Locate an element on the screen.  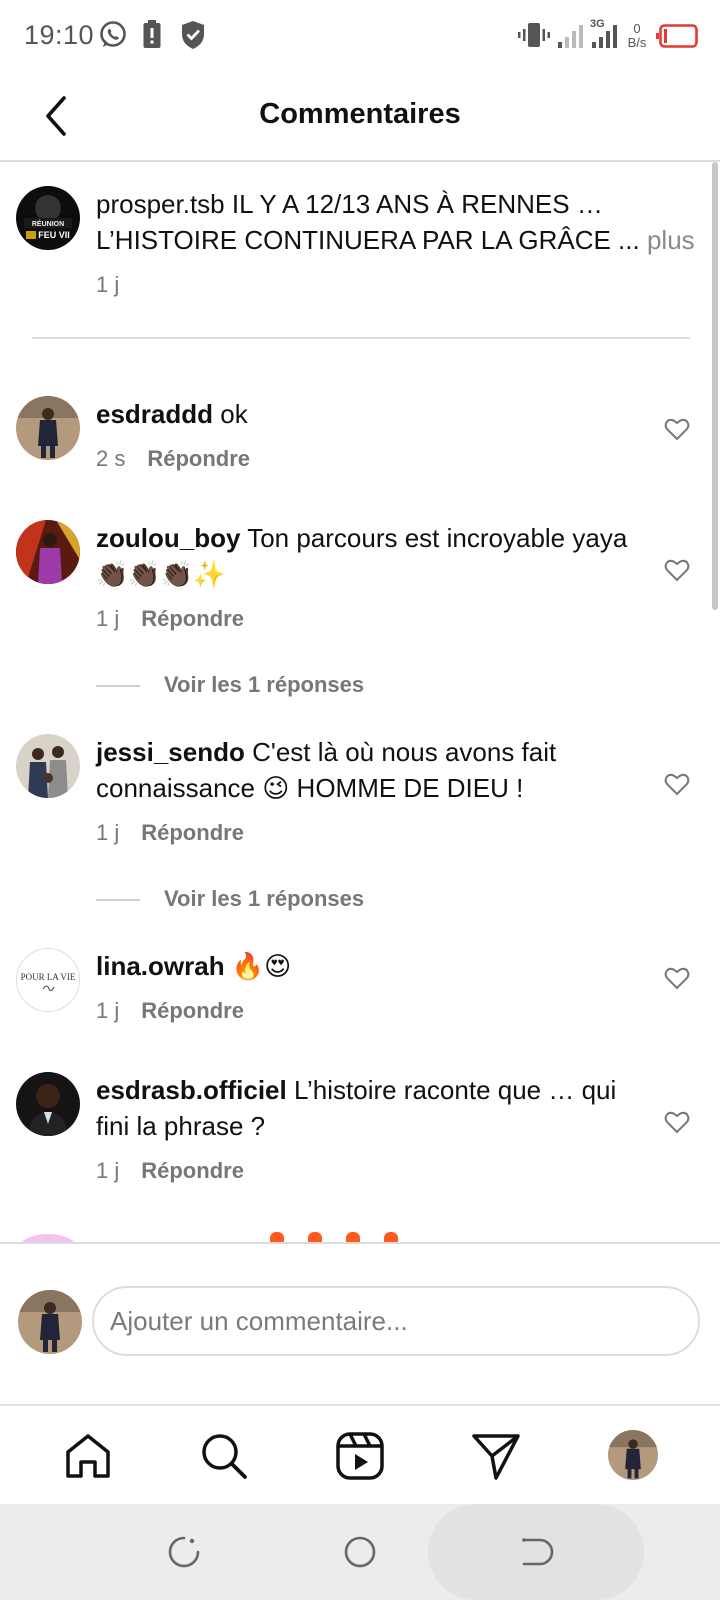
partial-next-comment is located at coordinates (360, 1237).